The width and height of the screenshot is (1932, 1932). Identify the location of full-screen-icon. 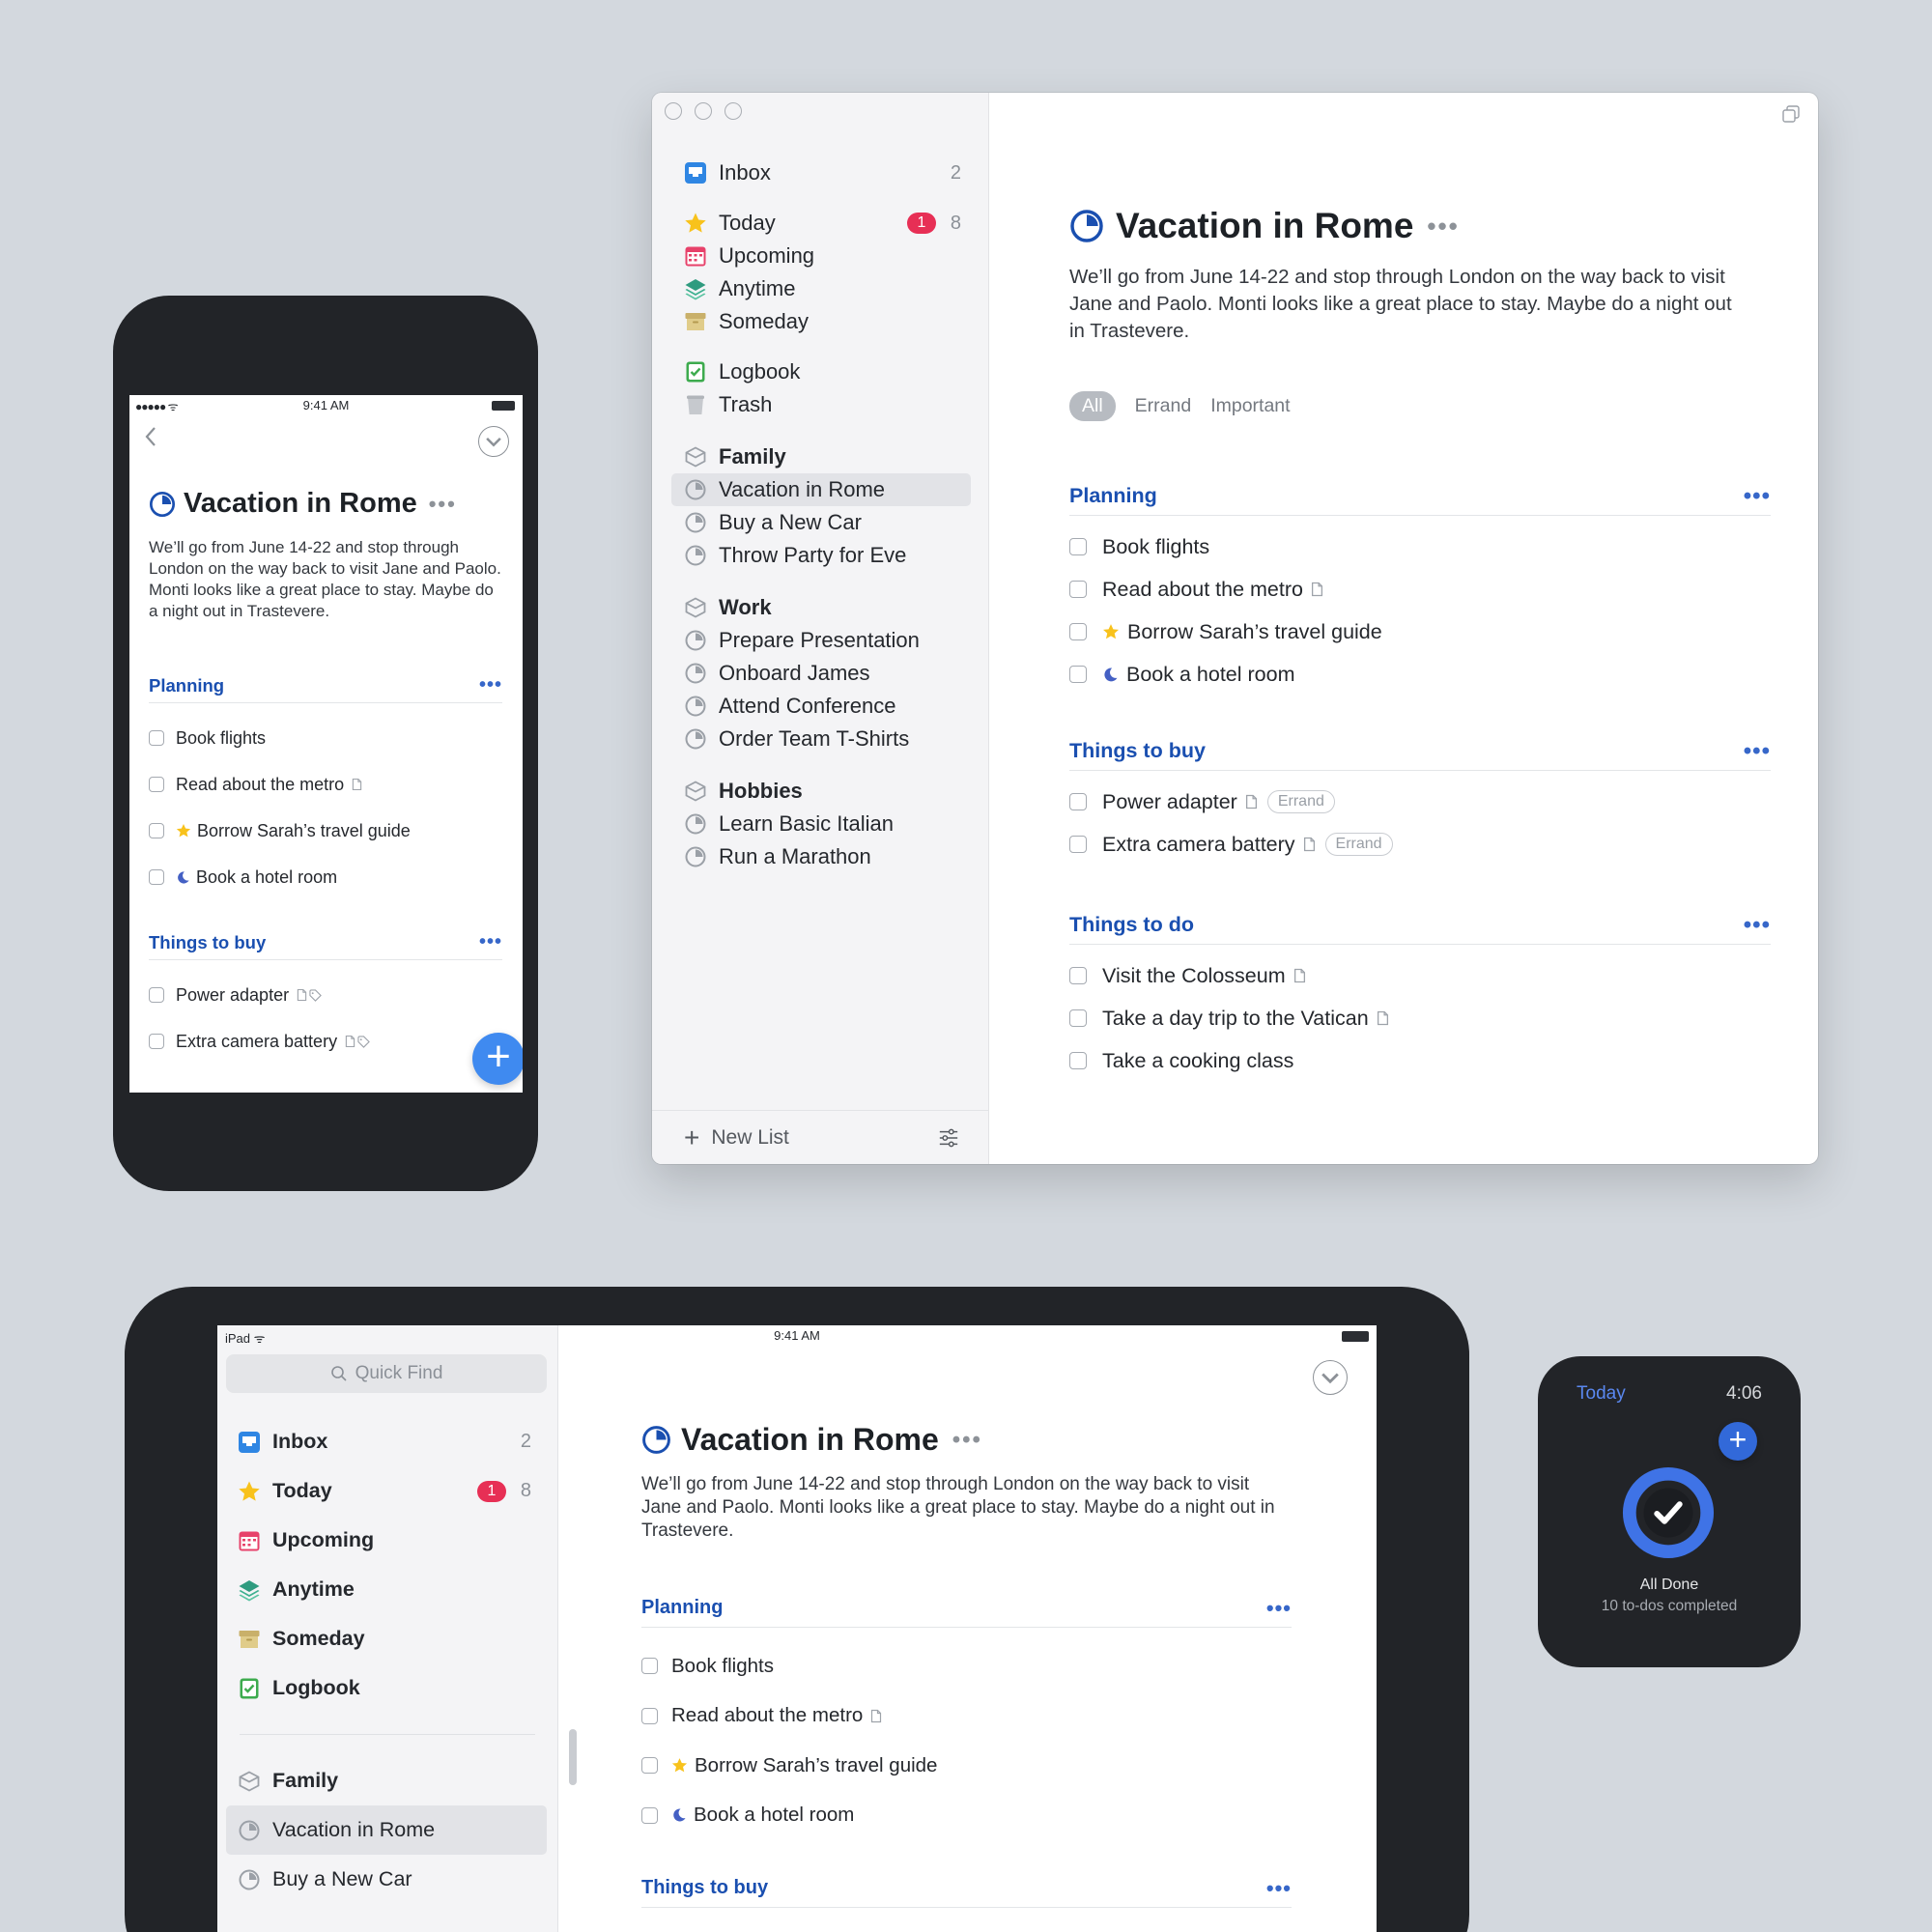
(1791, 114).